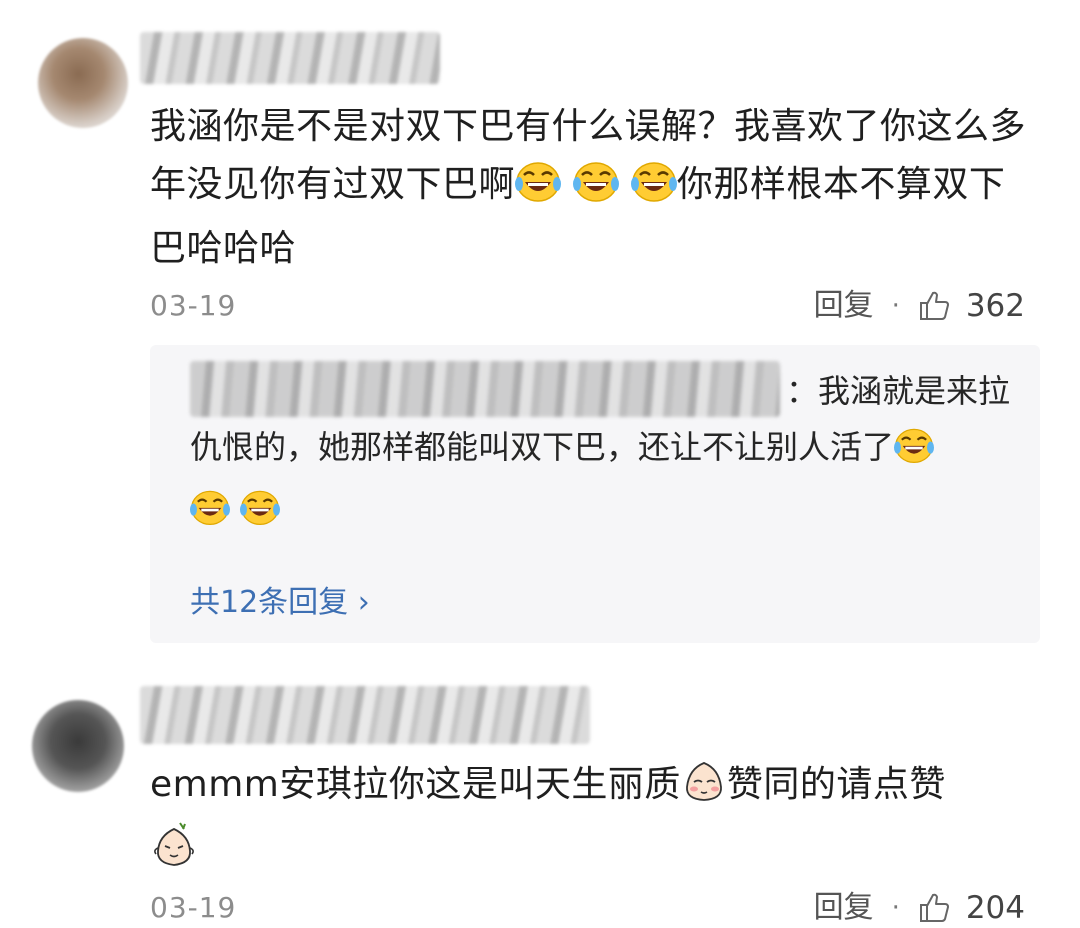 This screenshot has height=928, width=1080. Describe the element at coordinates (415, 784) in the screenshot. I see `comment-text-part-1: emmm安琪拉你这是叫天生丽质` at that location.